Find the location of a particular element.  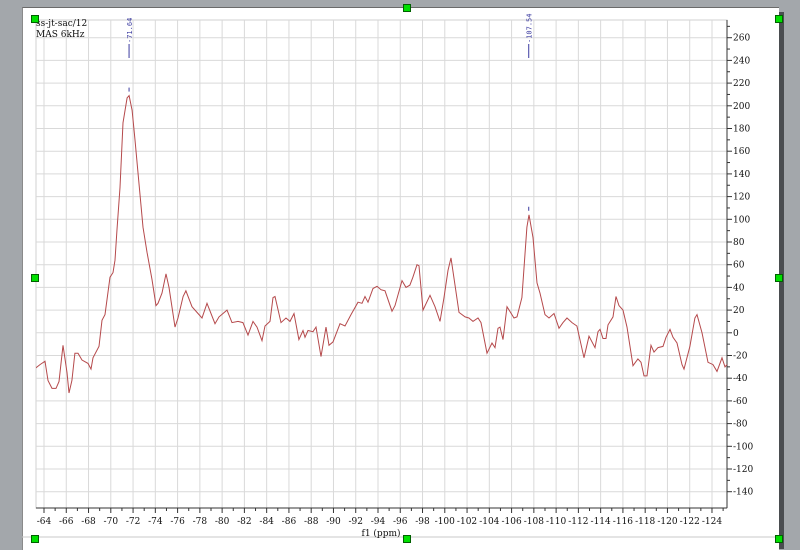

x-tick-label: -86 is located at coordinates (289, 522).